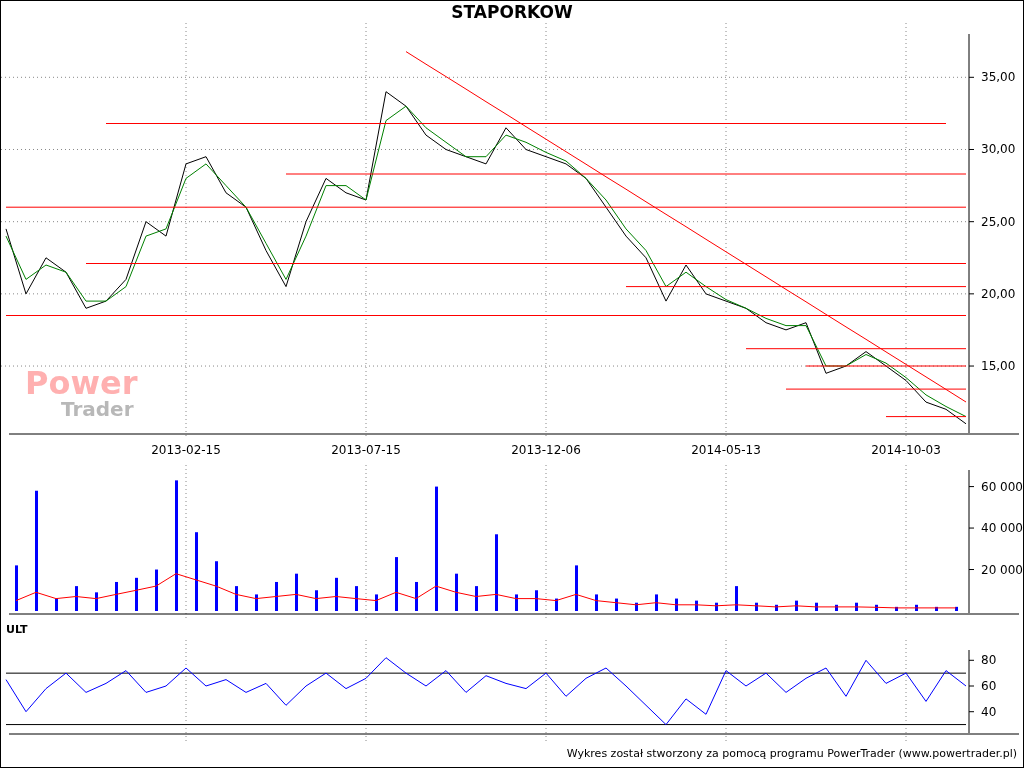 The height and width of the screenshot is (768, 1024). Describe the element at coordinates (989, 711) in the screenshot. I see `axis-label: 40` at that location.